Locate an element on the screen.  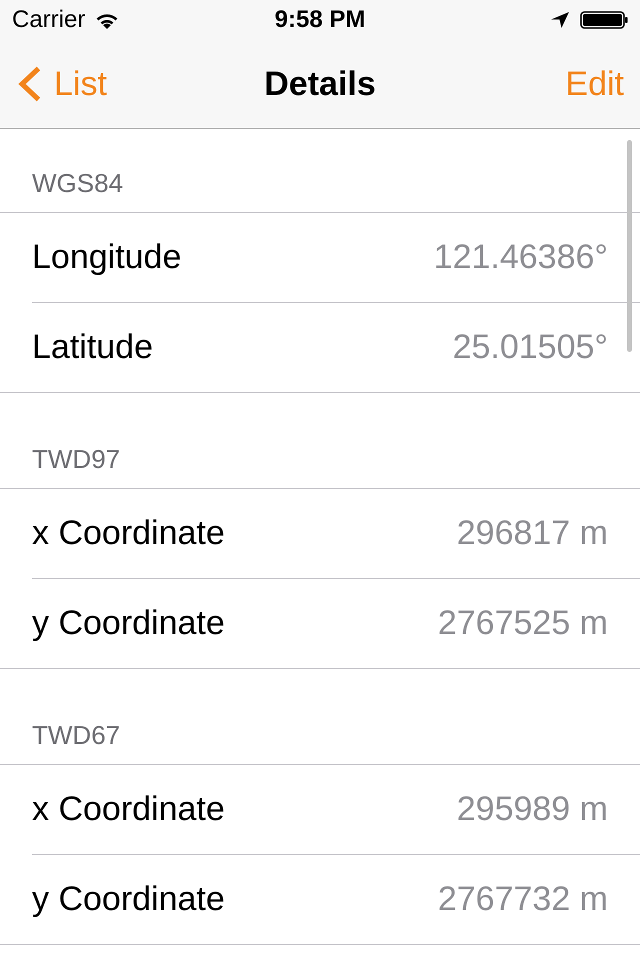
battery-icon is located at coordinates (604, 20).